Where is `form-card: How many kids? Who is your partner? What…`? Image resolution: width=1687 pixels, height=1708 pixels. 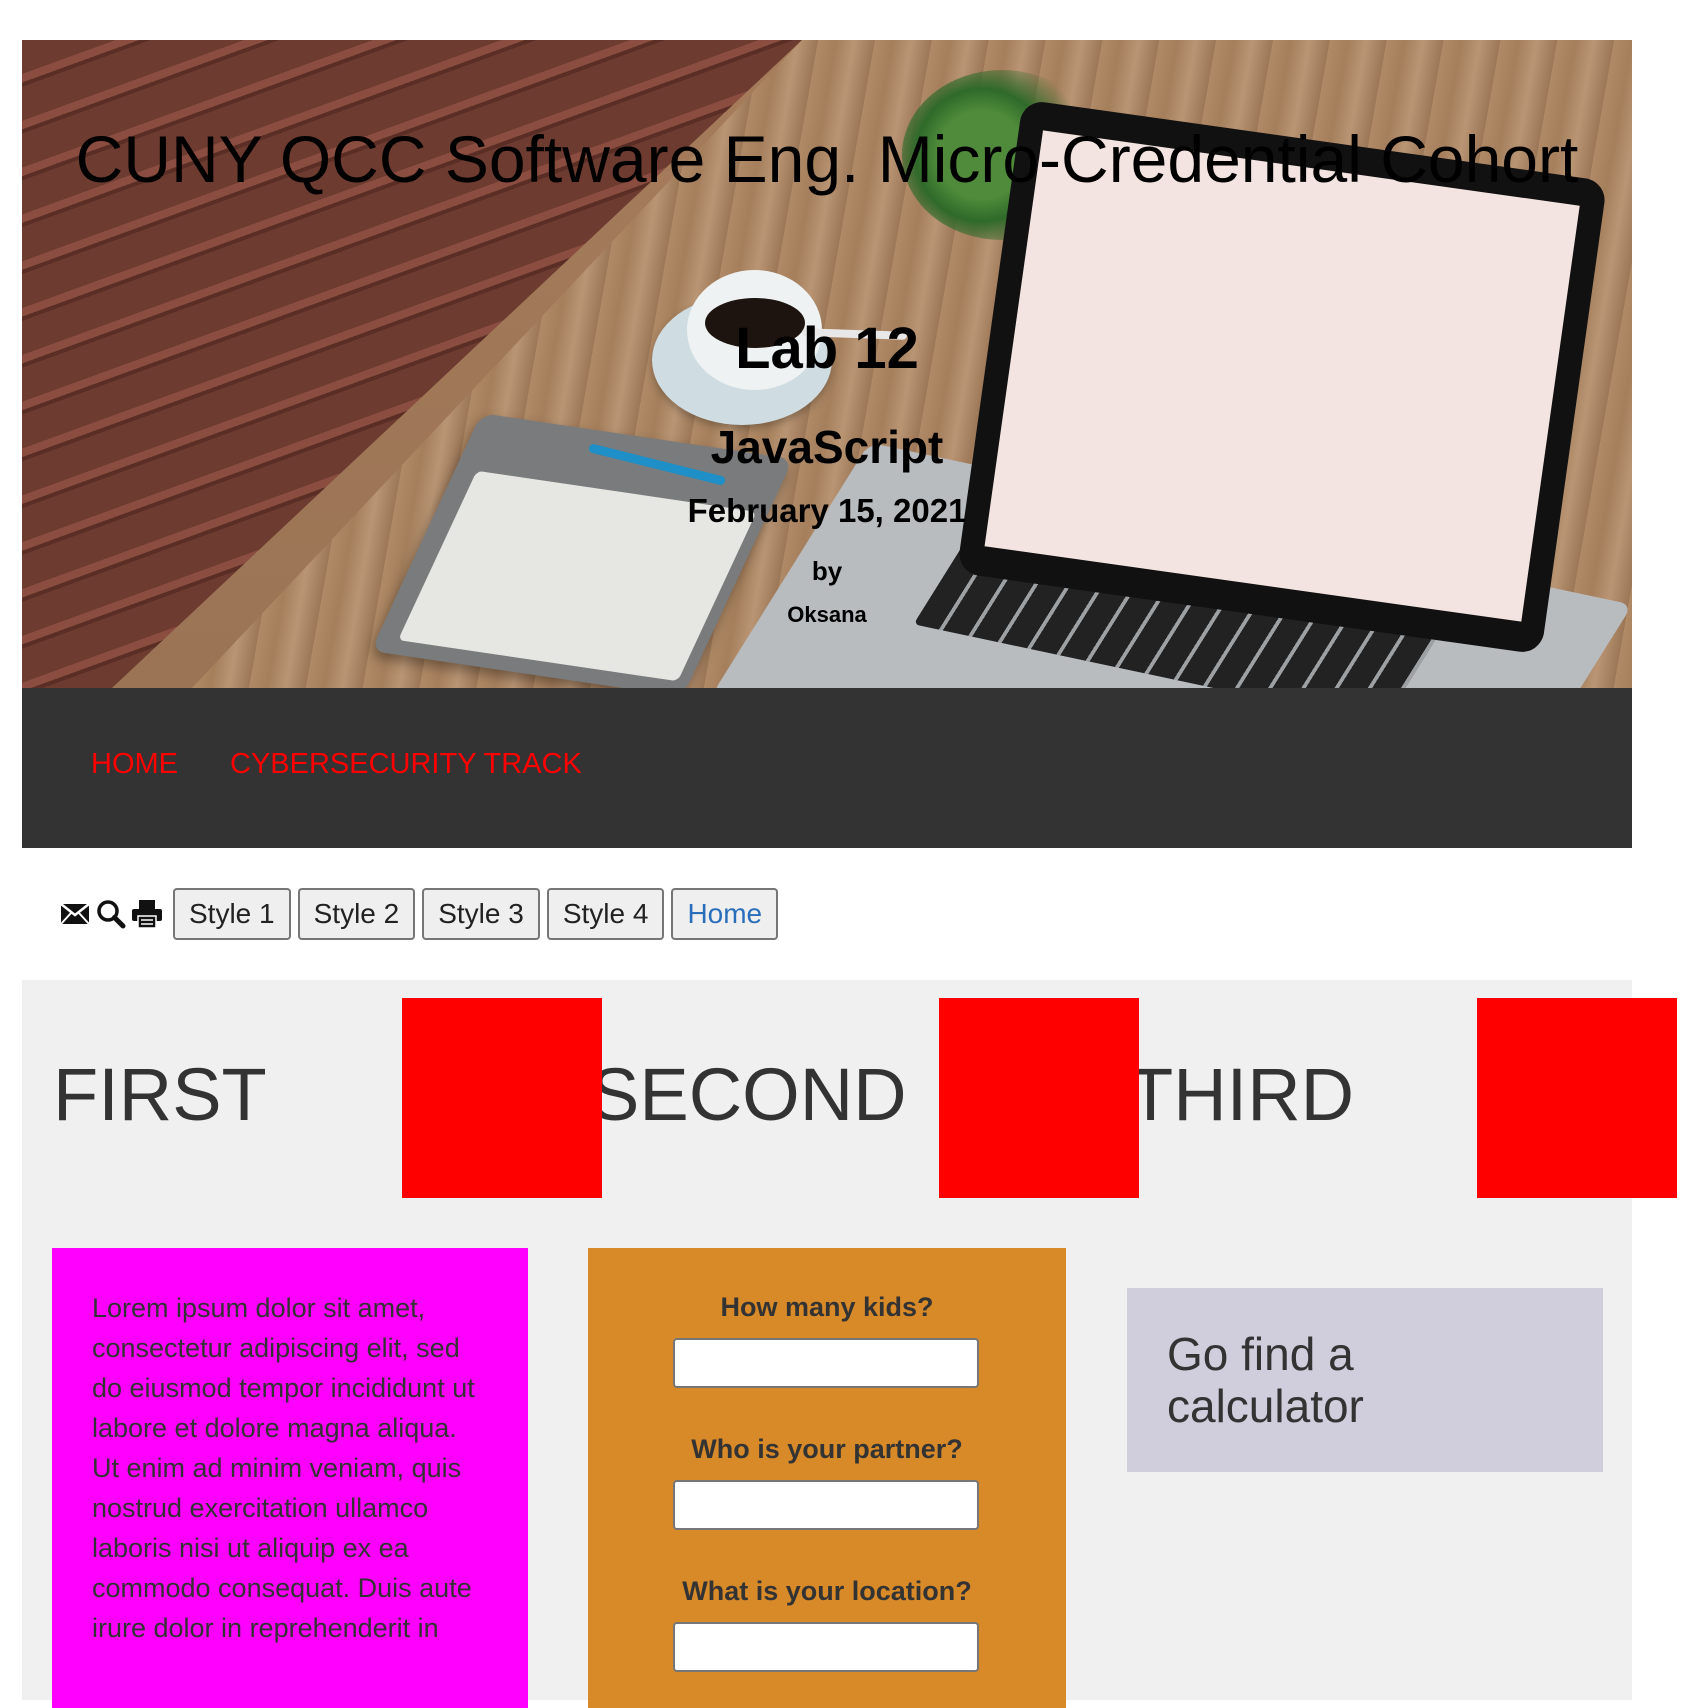 form-card: How many kids? Who is your partner? What… is located at coordinates (827, 1478).